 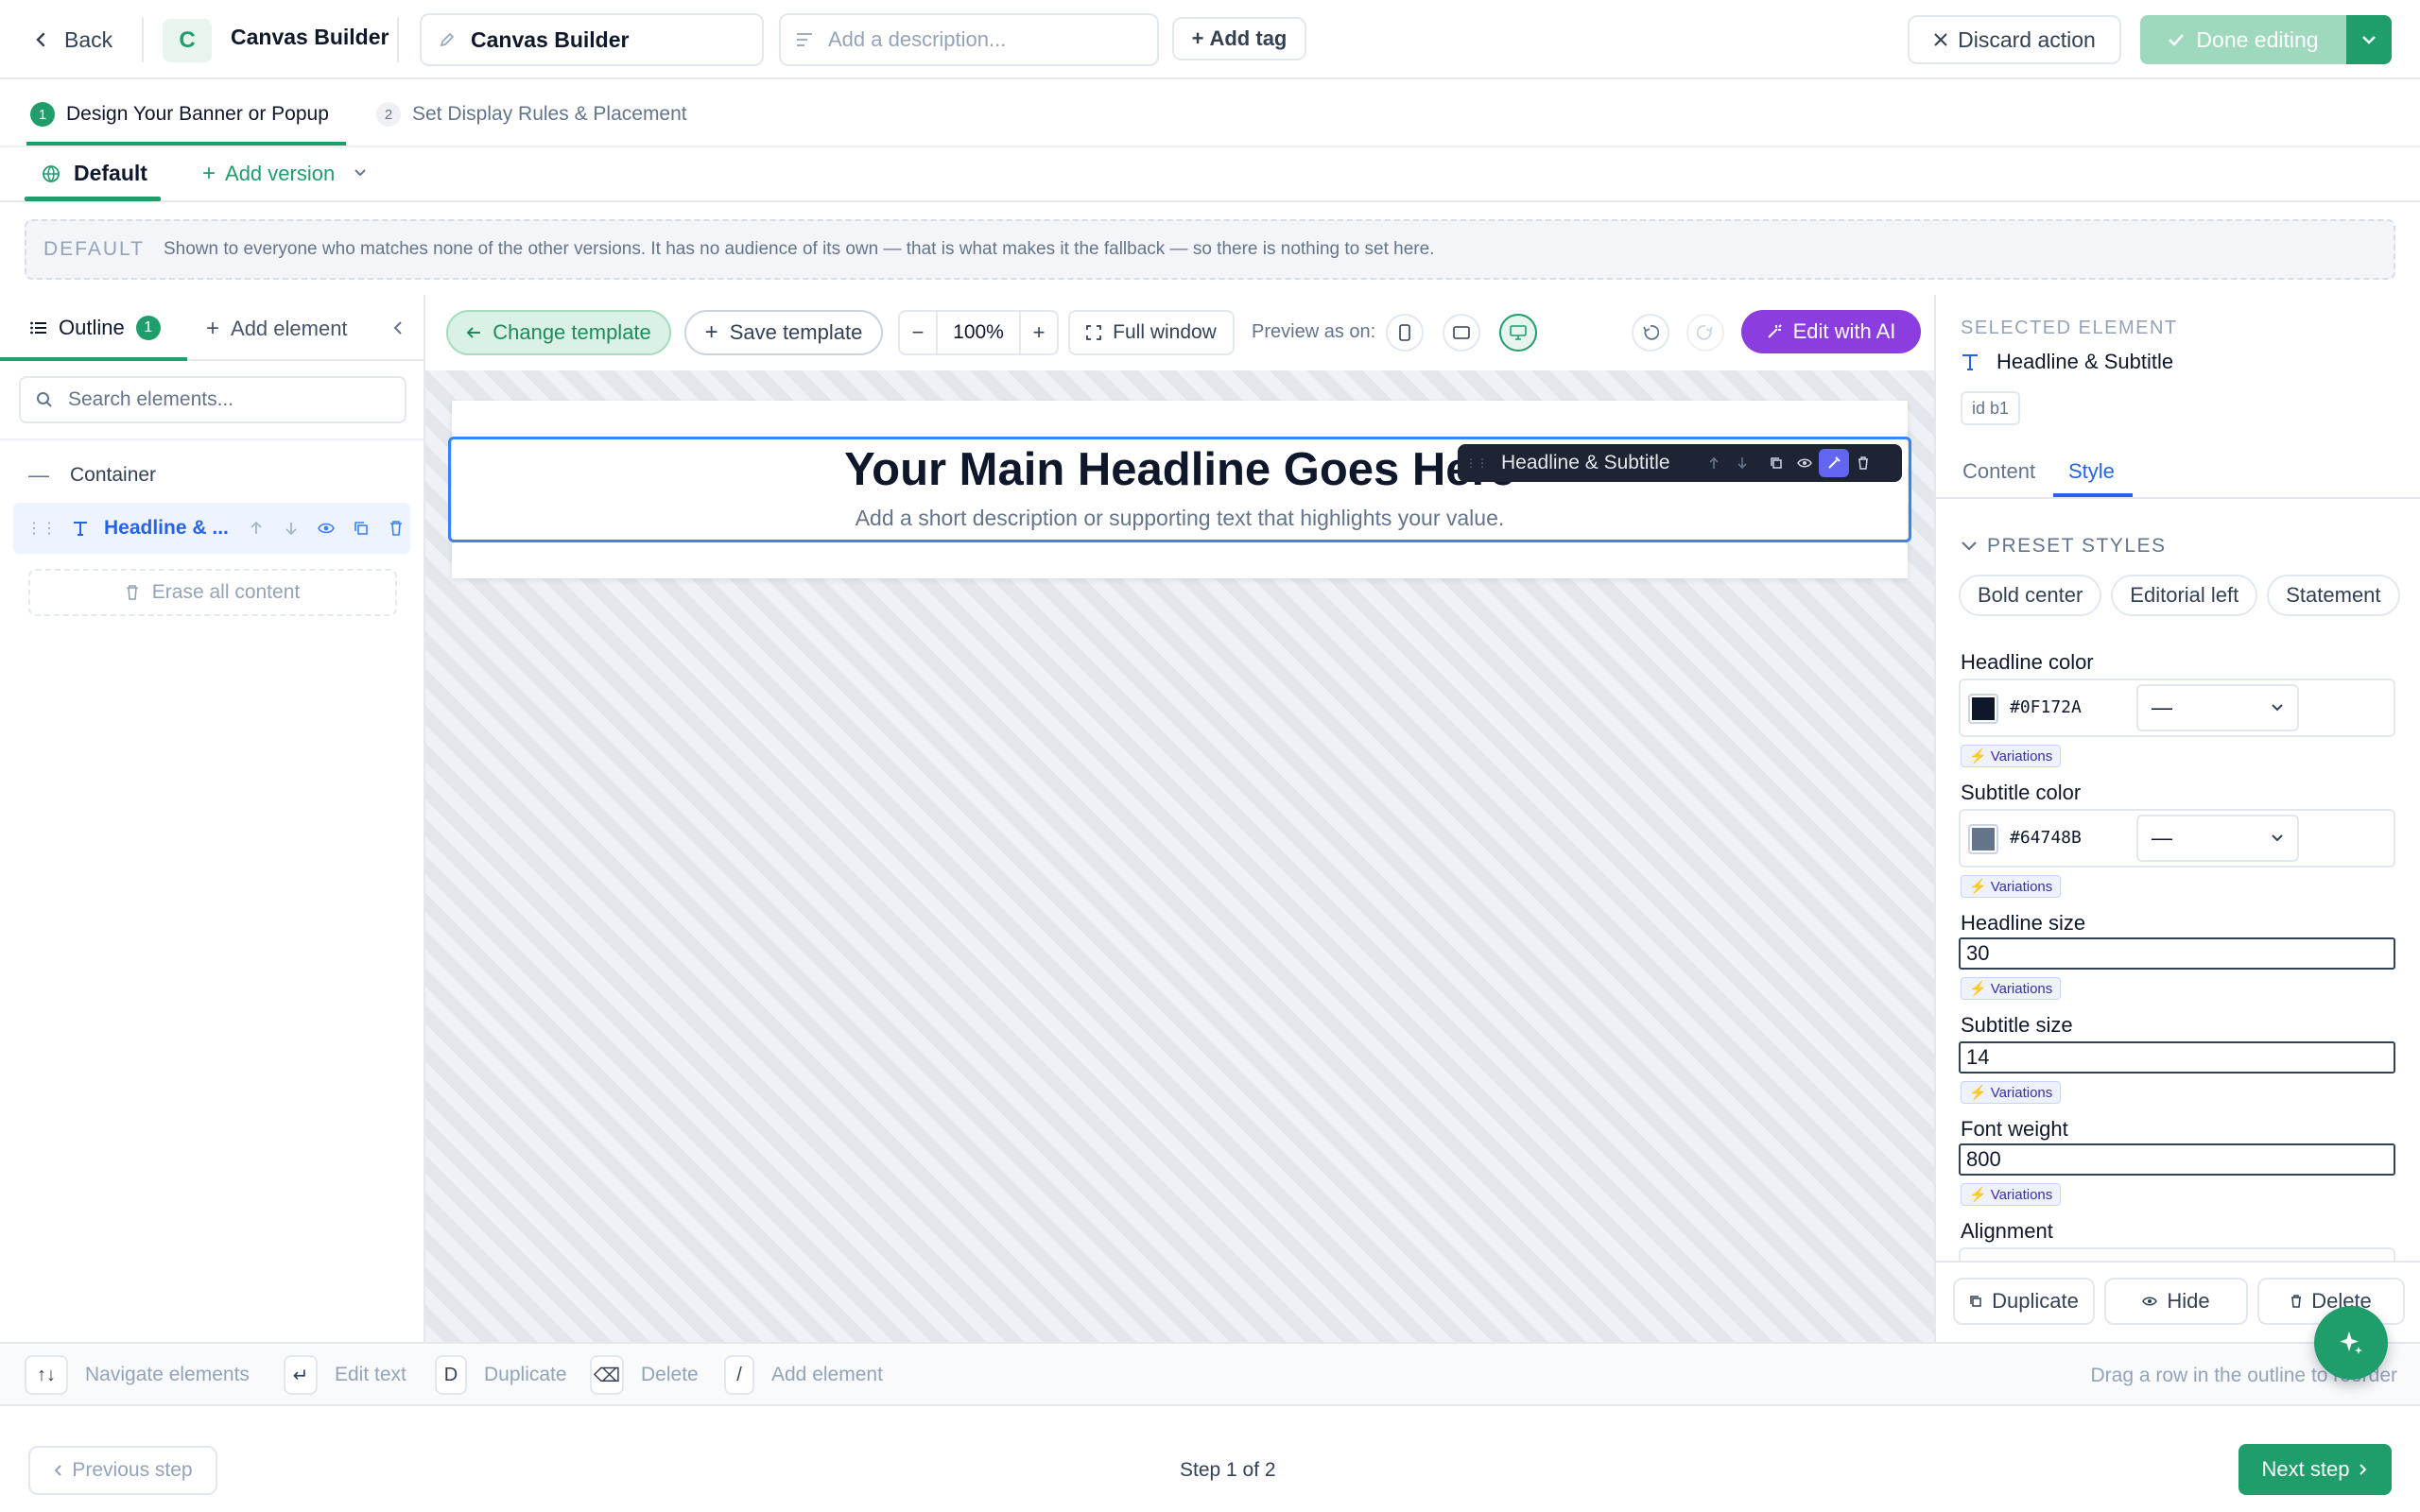 I want to click on font-weight-input: 800, so click(x=2177, y=1159).